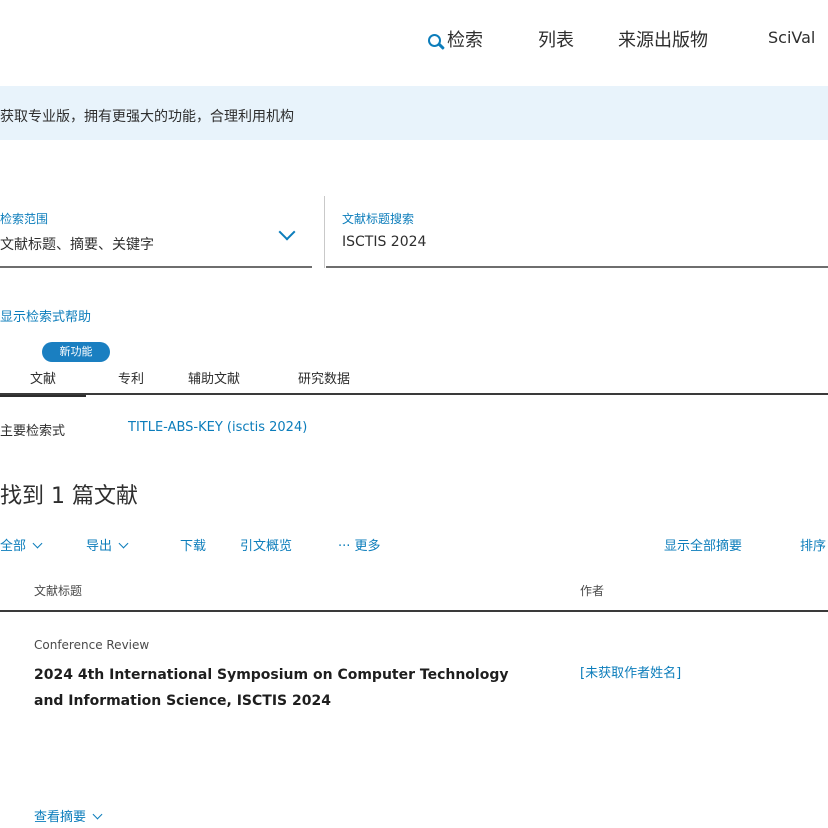 The height and width of the screenshot is (828, 828). I want to click on nav-search-label: 检索, so click(465, 40).